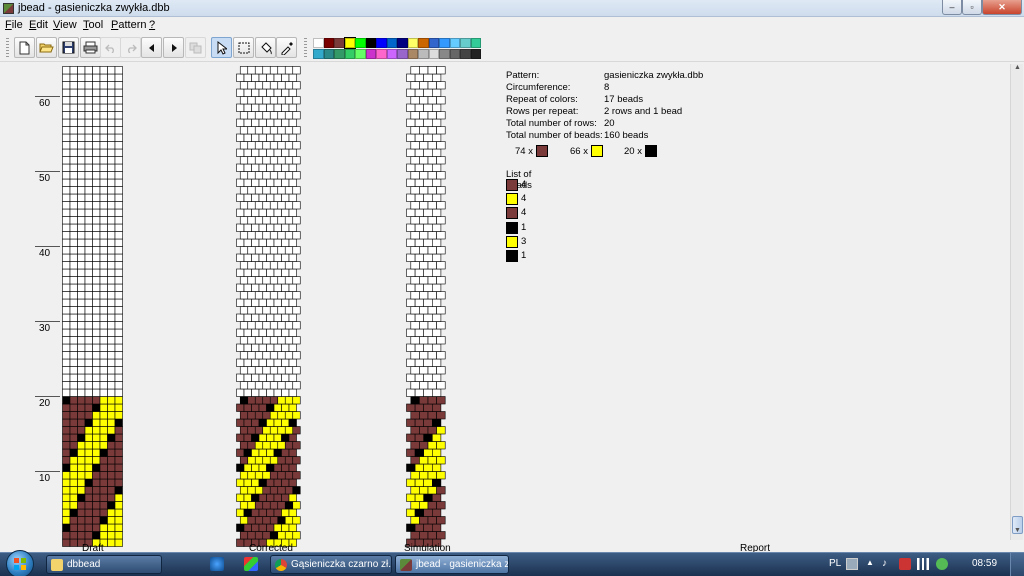 This screenshot has height=576, width=1024. What do you see at coordinates (972, 7) in the screenshot?
I see `maximize-button: ▫` at bounding box center [972, 7].